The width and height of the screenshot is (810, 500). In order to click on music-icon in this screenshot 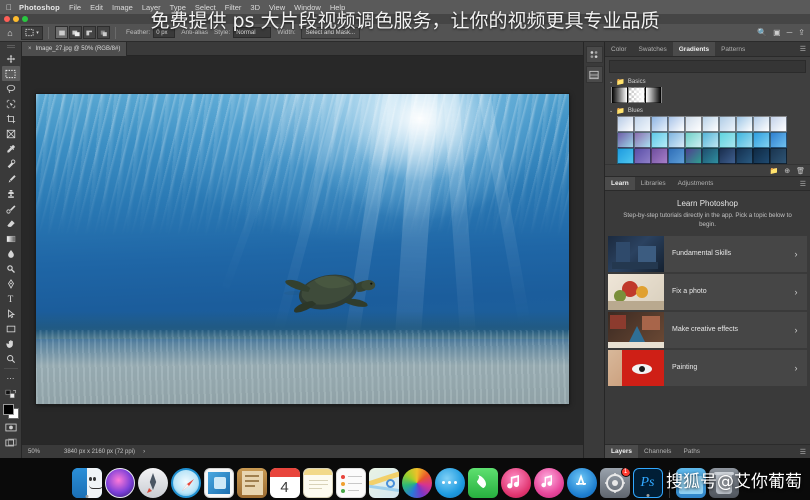, I will do `click(548, 483)`.